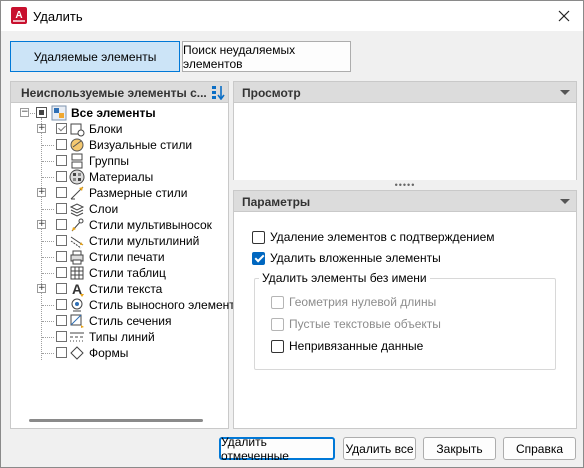 The image size is (584, 468). I want to click on orphaned-data-checkbox, so click(277, 346).